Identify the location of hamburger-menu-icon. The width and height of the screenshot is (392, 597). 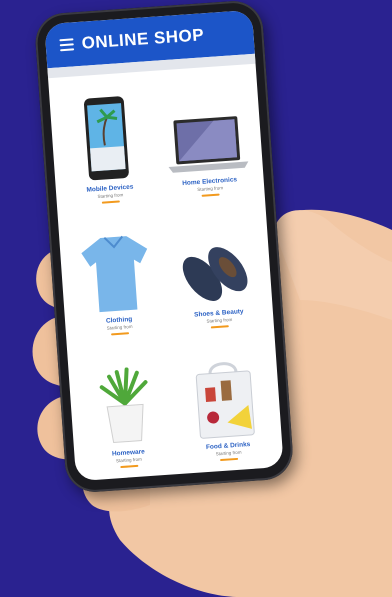
(67, 45).